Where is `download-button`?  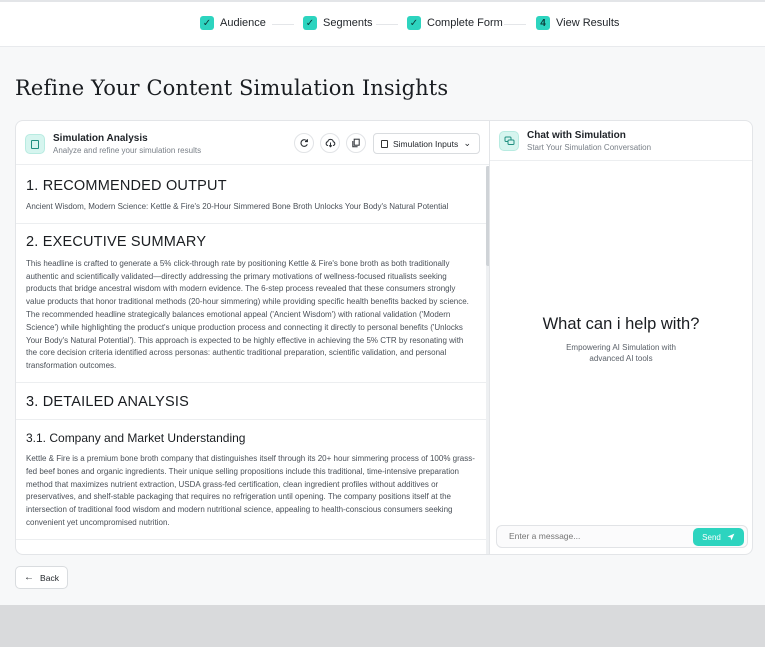
download-button is located at coordinates (330, 143).